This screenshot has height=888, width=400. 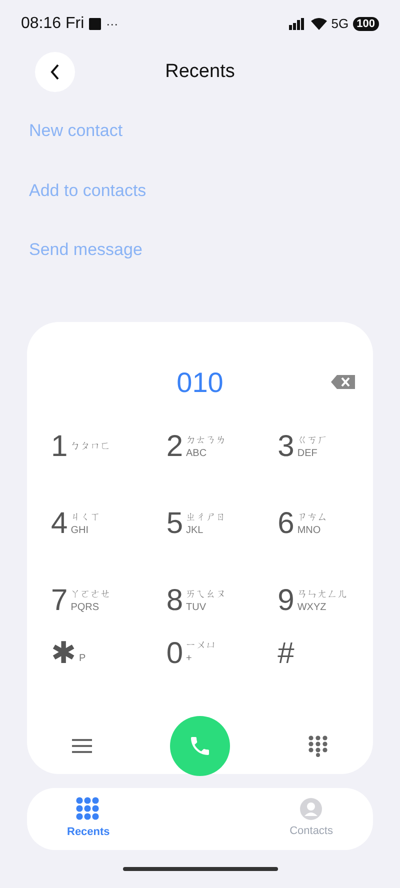 I want to click on status-time: 08:16 Fri, so click(x=52, y=24).